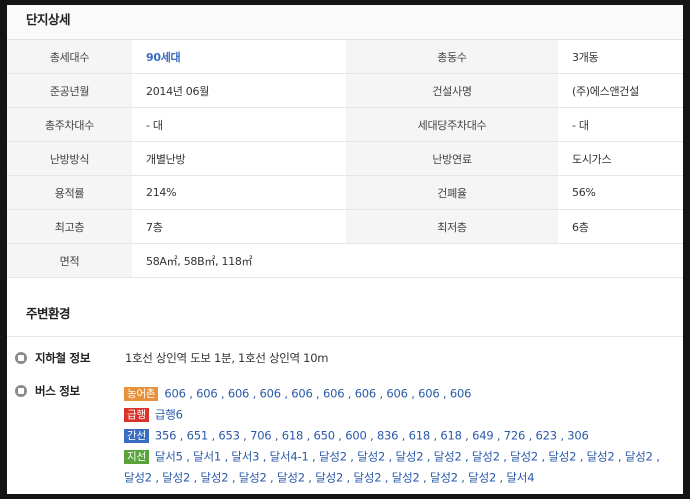 This screenshot has height=499, width=690. Describe the element at coordinates (452, 226) in the screenshot. I see `row-label: 최저층` at that location.